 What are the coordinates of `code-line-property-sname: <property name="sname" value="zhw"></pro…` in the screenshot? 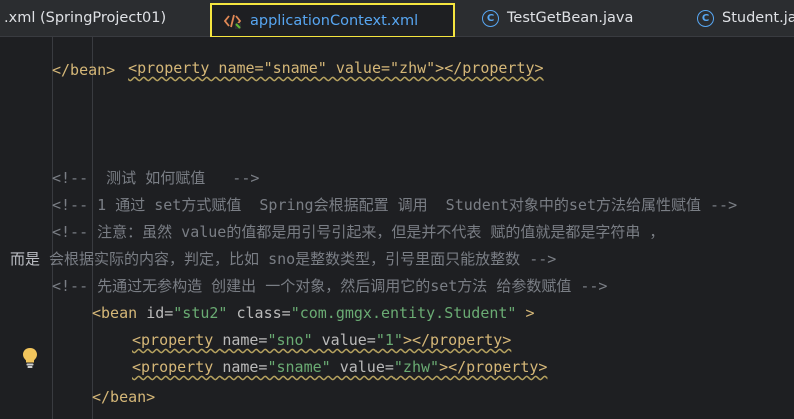 It's located at (340, 367).